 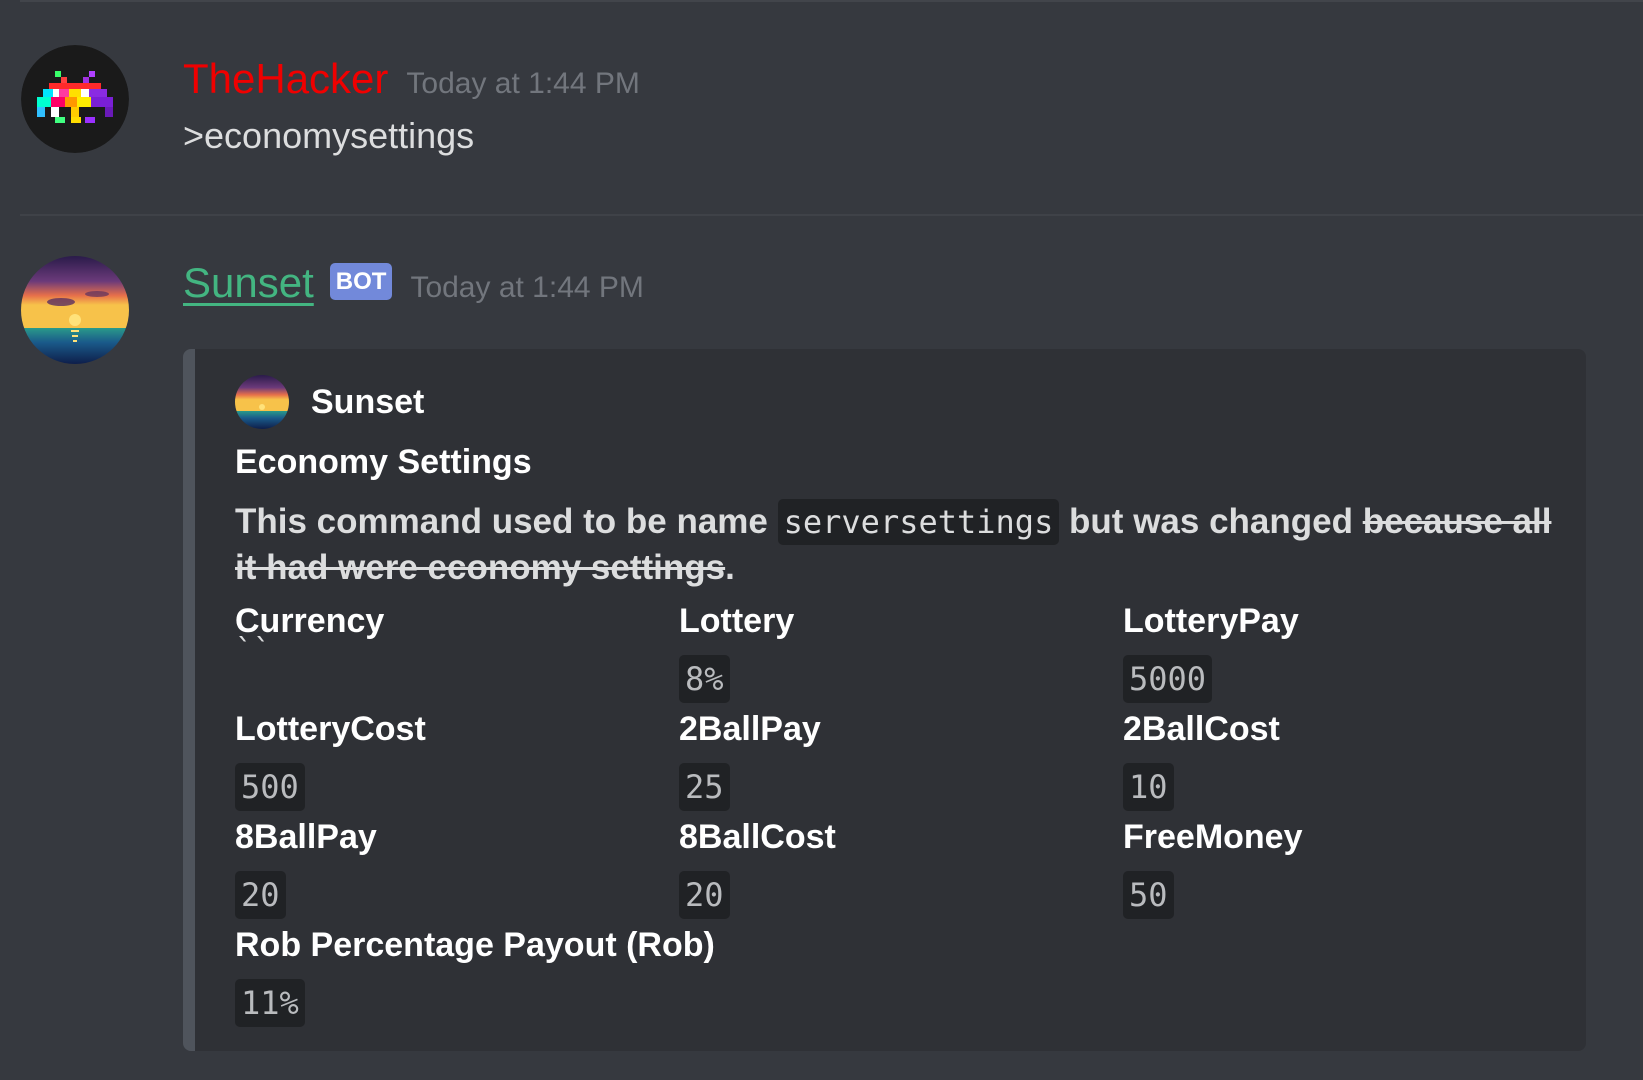 I want to click on field-value: 8%, so click(x=901, y=679).